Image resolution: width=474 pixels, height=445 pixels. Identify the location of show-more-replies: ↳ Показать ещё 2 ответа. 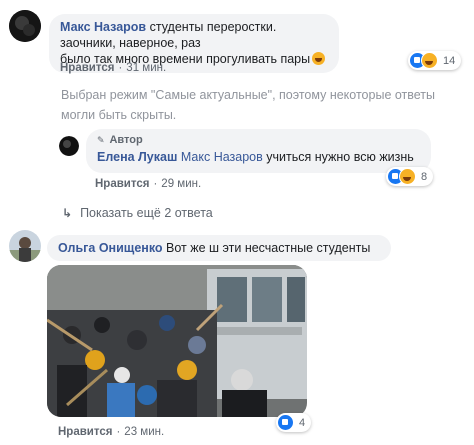
(137, 213).